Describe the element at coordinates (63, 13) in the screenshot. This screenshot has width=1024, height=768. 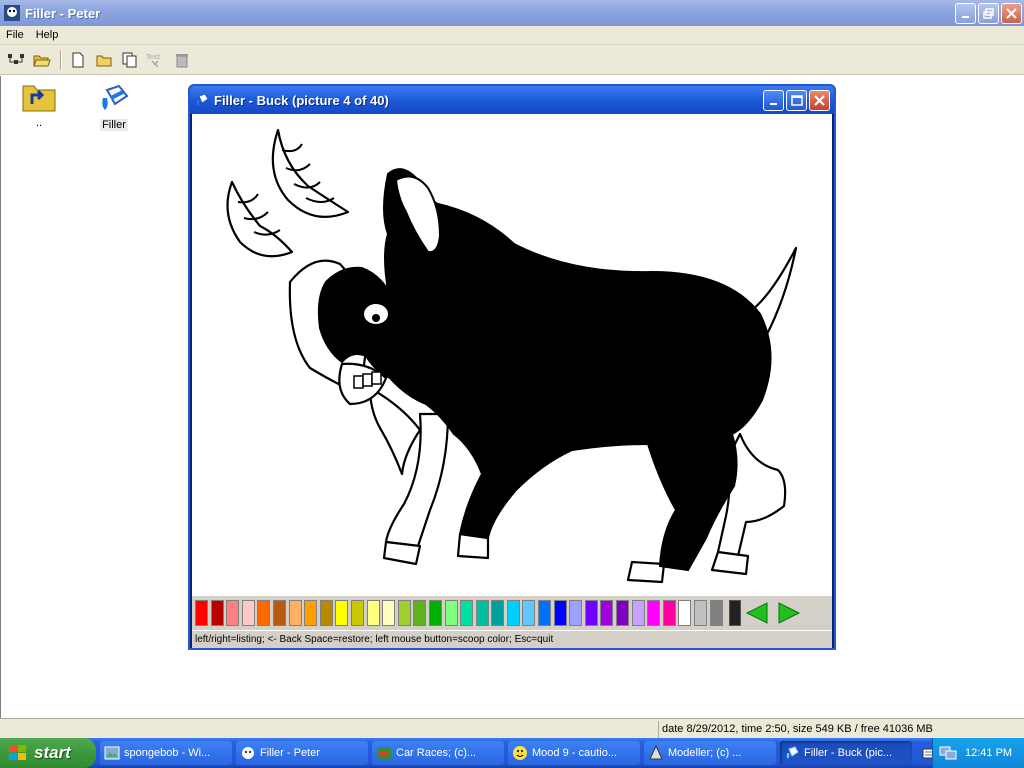
I see `window-title: Filler - Peter` at that location.